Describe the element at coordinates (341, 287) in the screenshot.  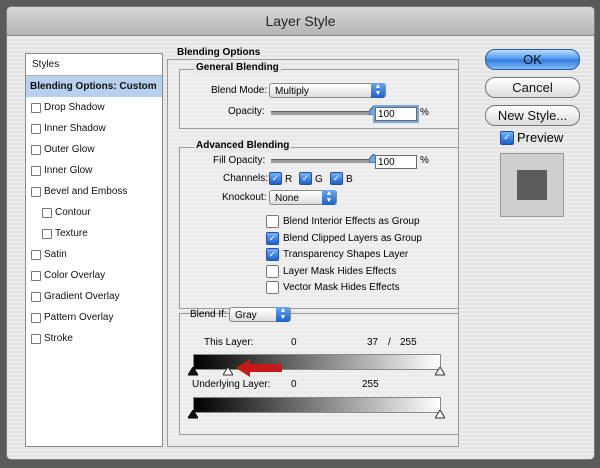
I see `advanced-option-label: Vector Mask Hides Effects` at that location.